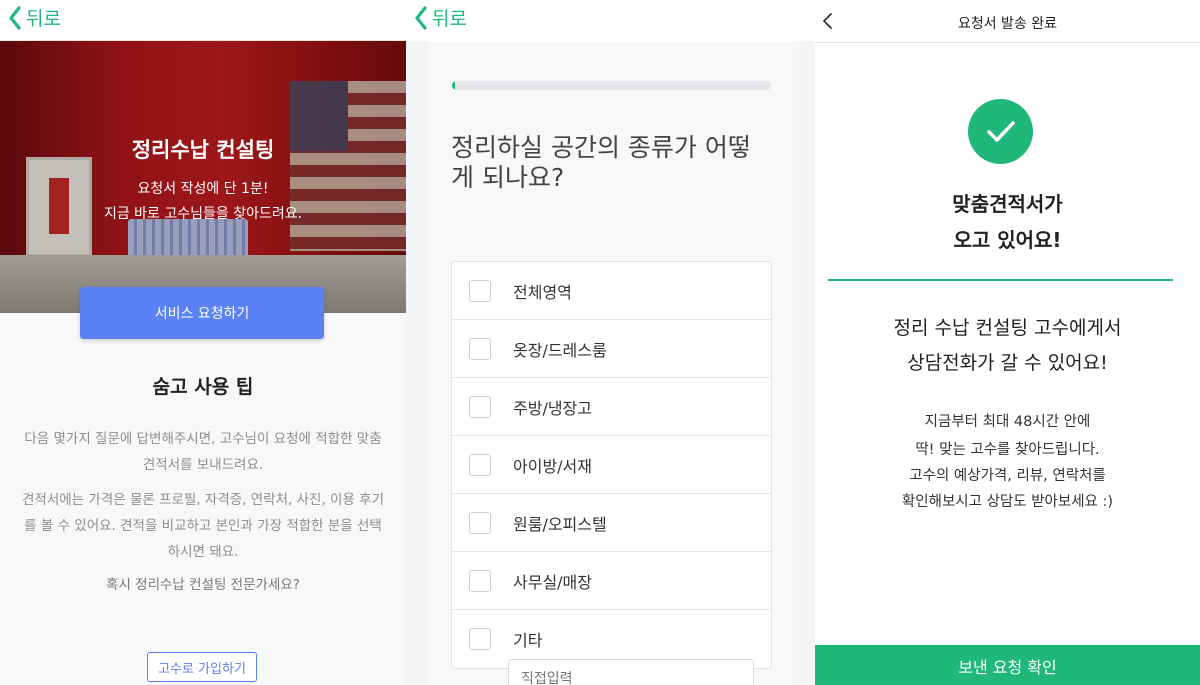  What do you see at coordinates (203, 214) in the screenshot?
I see `hero-subtitle-2: 지금 바로 고수님들을 찾아드려요.` at bounding box center [203, 214].